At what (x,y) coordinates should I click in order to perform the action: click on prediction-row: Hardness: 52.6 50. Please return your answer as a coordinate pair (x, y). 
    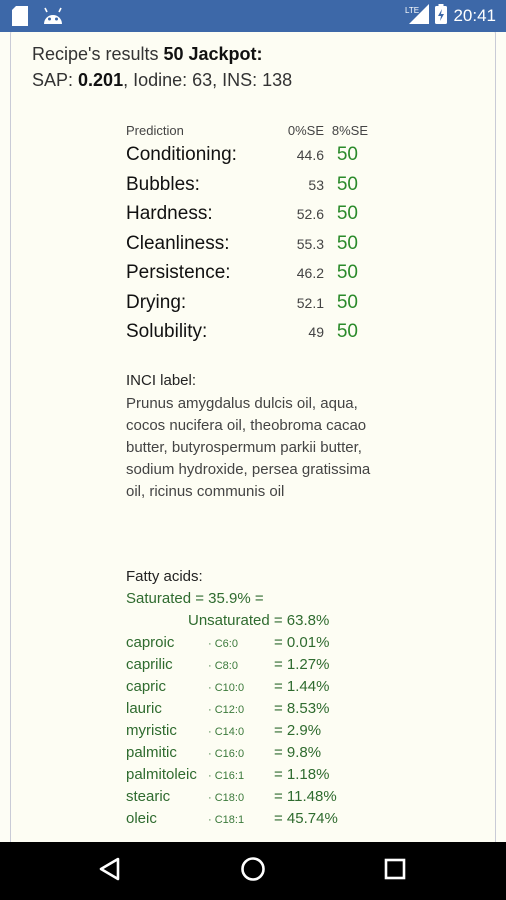
    Looking at the image, I should click on (251, 218).